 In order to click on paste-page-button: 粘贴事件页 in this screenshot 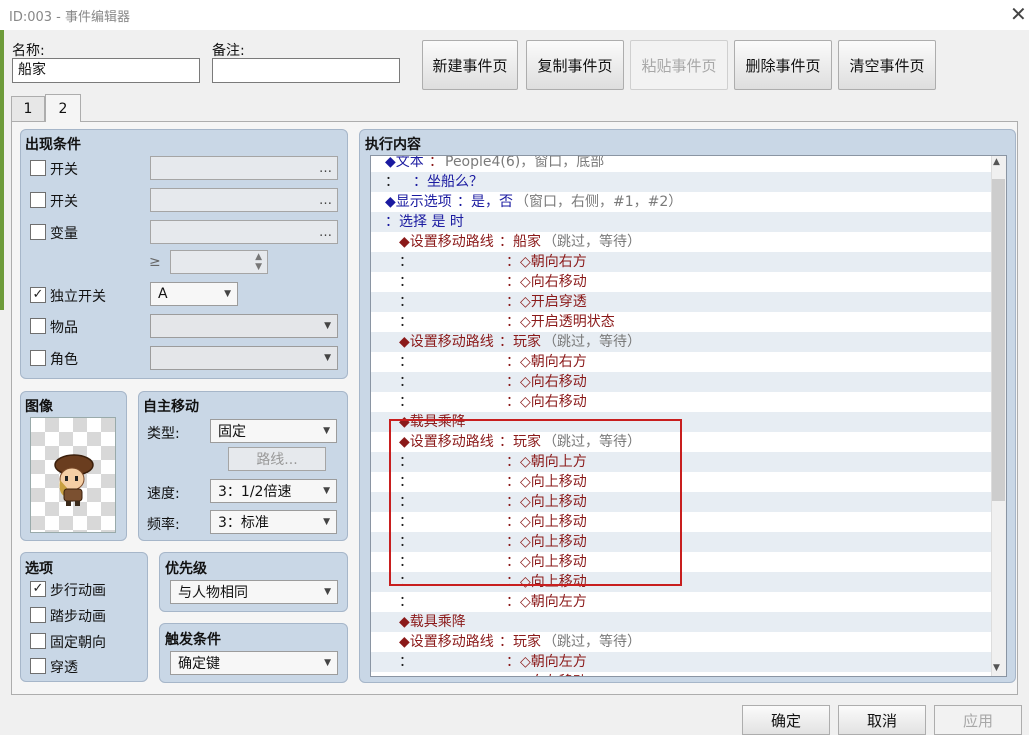, I will do `click(679, 65)`.